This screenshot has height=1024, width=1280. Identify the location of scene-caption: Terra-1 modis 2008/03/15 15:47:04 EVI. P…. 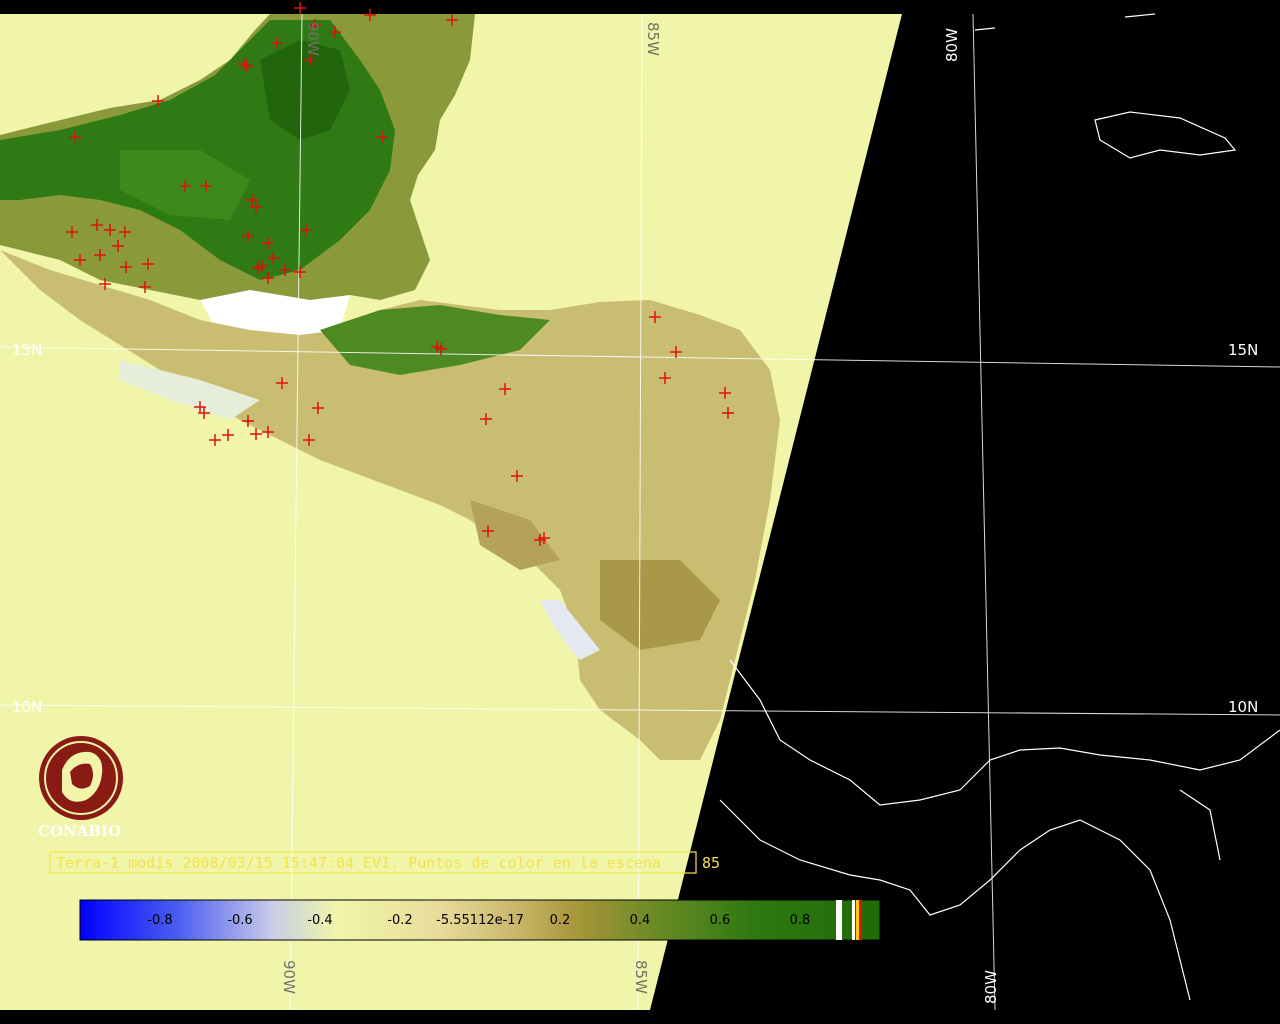
(384, 862).